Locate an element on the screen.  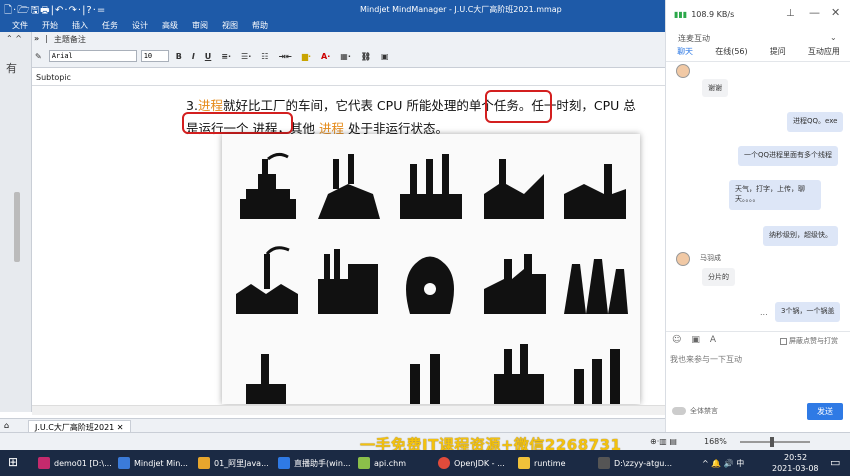
taskbar-item: api.chm is located at coordinates (382, 463).